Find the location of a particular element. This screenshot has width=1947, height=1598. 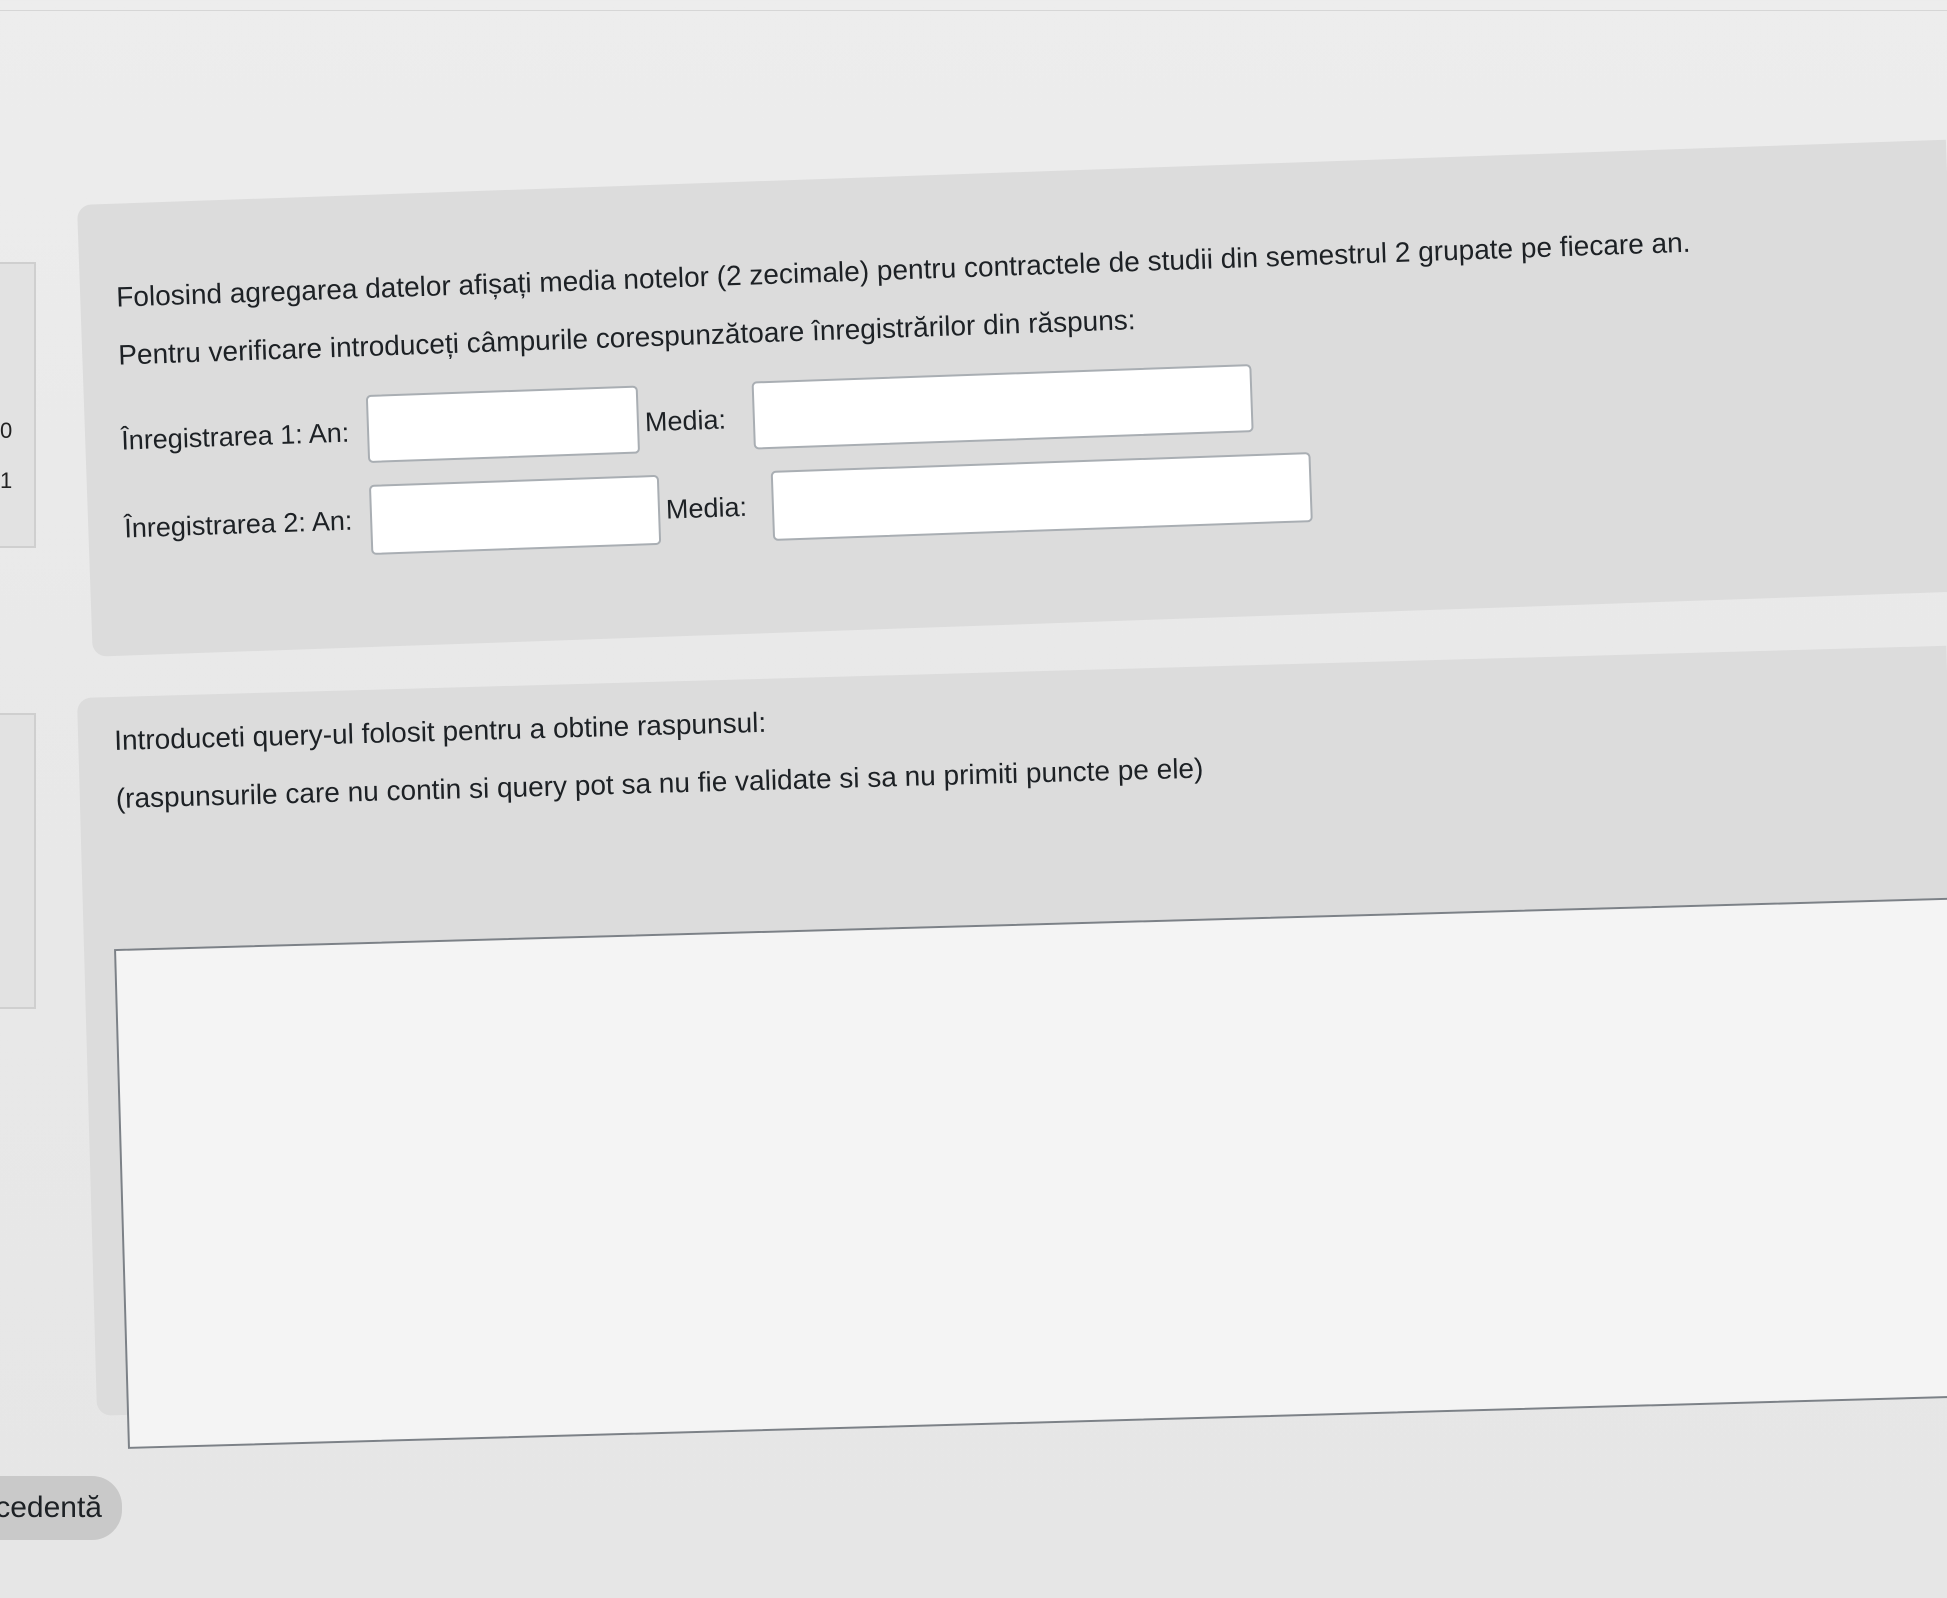

record-2-media-label: Media: is located at coordinates (706, 508).